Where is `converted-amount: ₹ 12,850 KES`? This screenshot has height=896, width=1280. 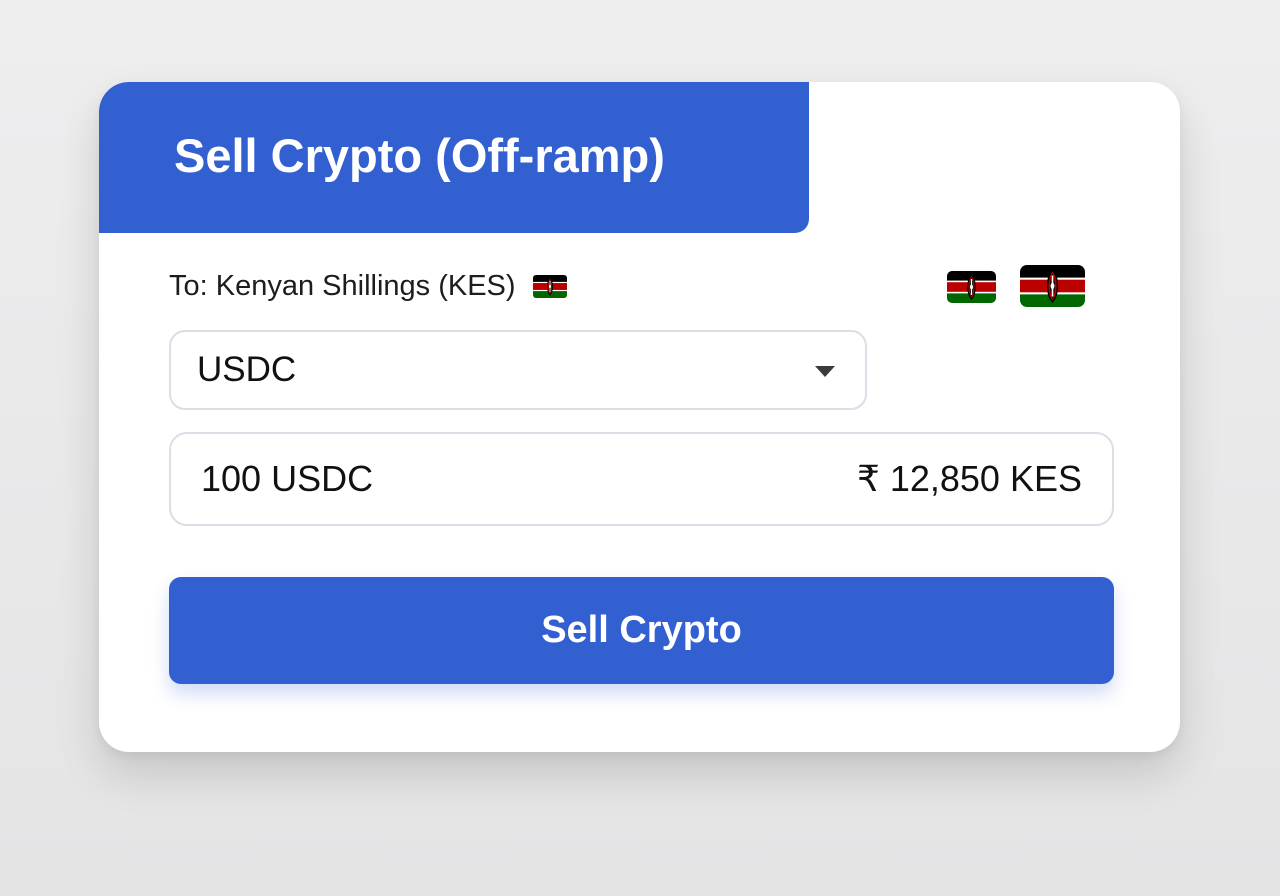
converted-amount: ₹ 12,850 KES is located at coordinates (969, 478).